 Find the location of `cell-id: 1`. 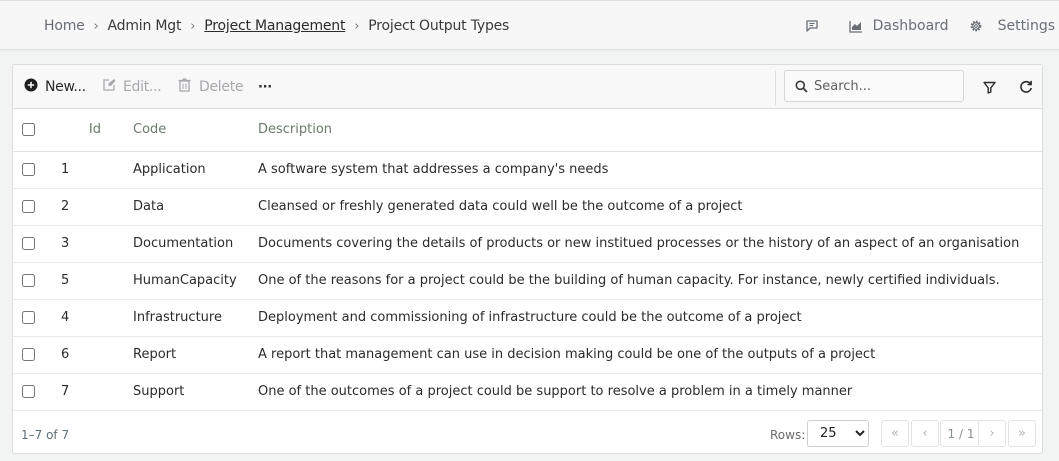

cell-id: 1 is located at coordinates (76, 170).